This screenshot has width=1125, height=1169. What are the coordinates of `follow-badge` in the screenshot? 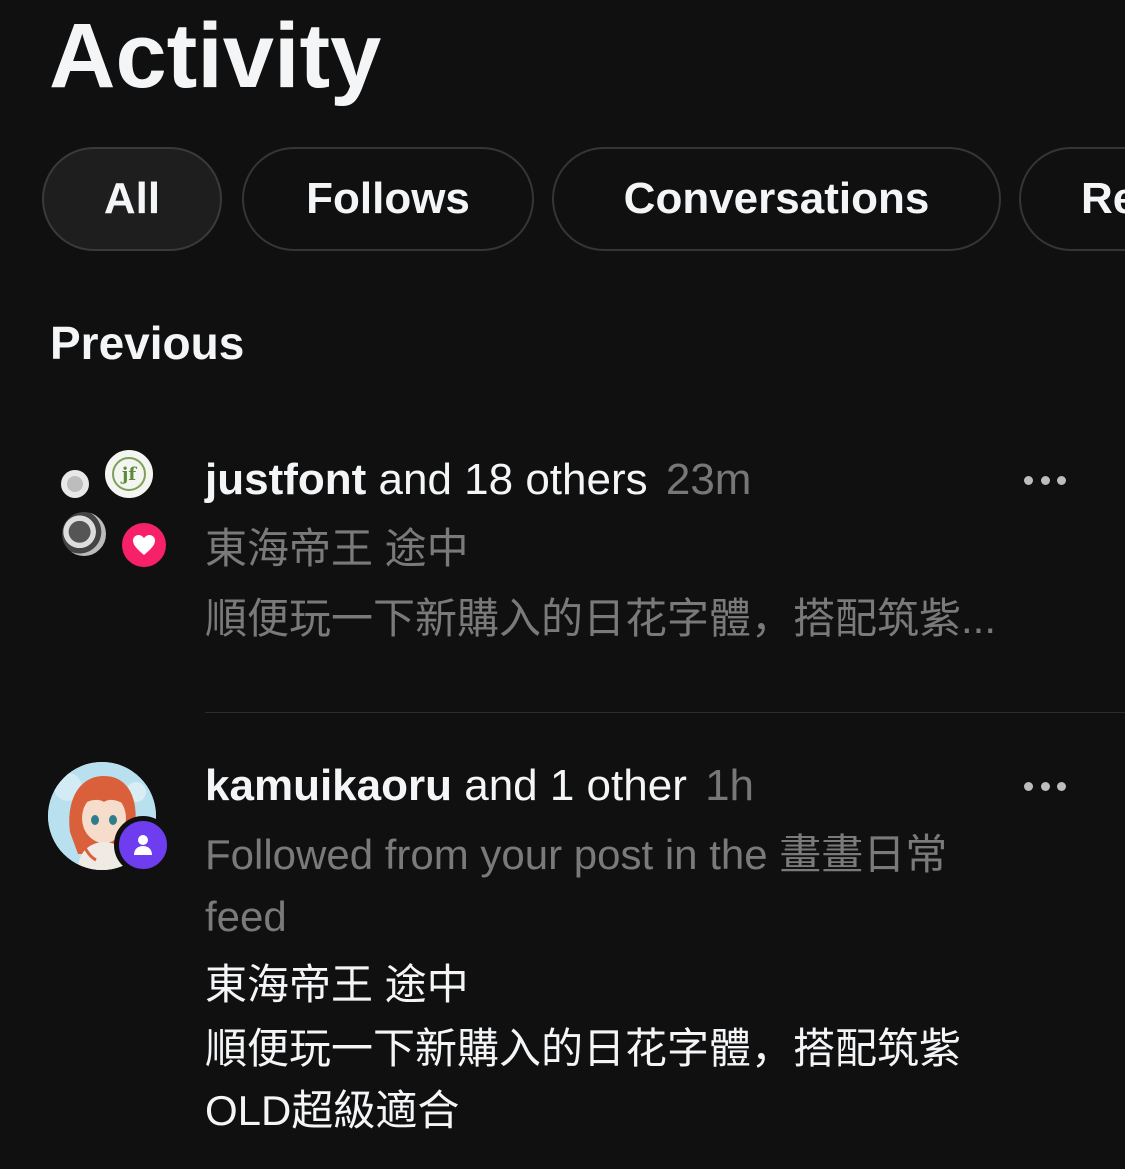 It's located at (143, 845).